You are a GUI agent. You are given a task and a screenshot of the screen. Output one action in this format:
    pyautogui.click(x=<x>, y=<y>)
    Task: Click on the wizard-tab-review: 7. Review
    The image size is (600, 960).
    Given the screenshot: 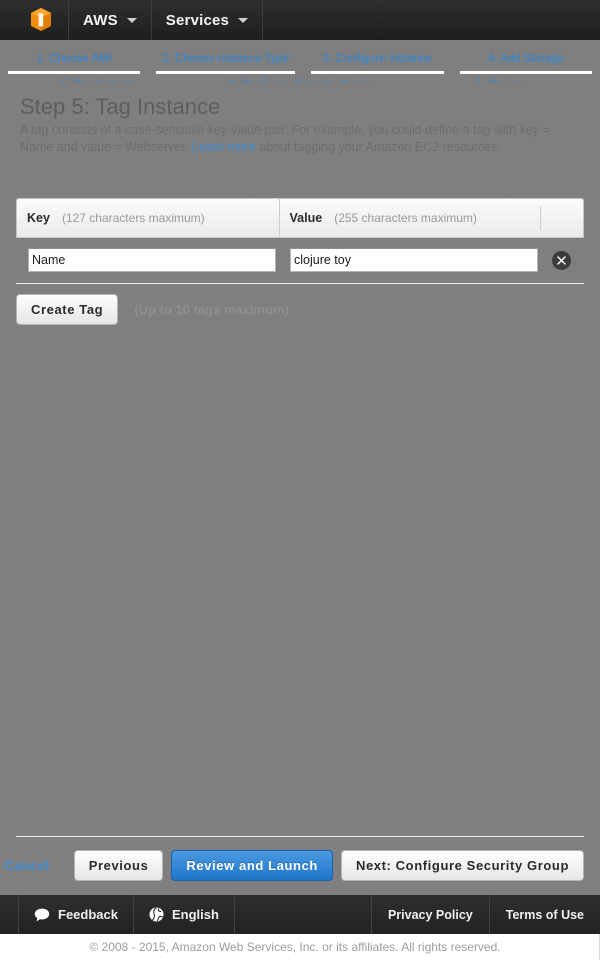 What is the action you would take?
    pyautogui.click(x=500, y=80)
    